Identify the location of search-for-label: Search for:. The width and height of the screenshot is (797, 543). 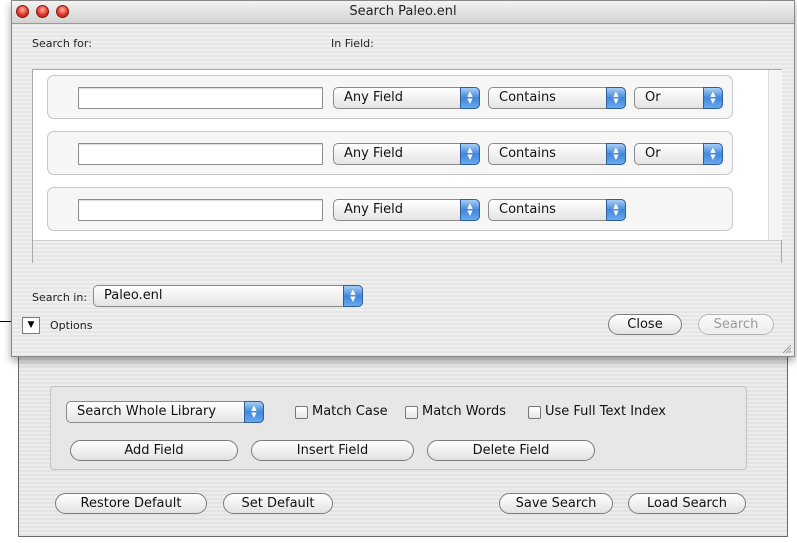
(62, 43).